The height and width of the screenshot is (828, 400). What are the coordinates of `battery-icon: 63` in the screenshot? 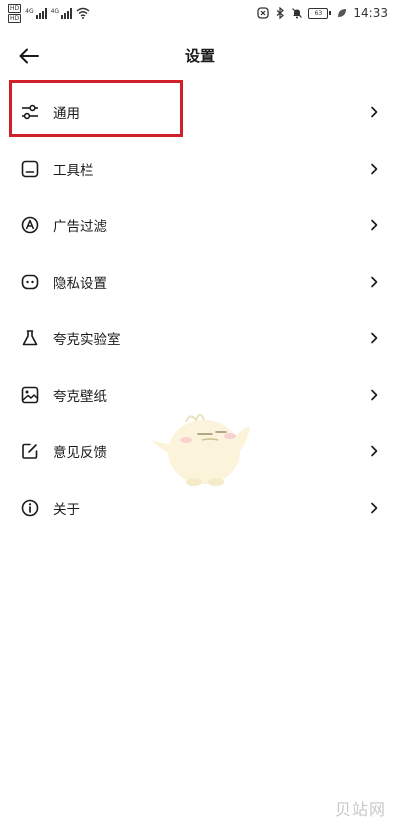 It's located at (320, 13).